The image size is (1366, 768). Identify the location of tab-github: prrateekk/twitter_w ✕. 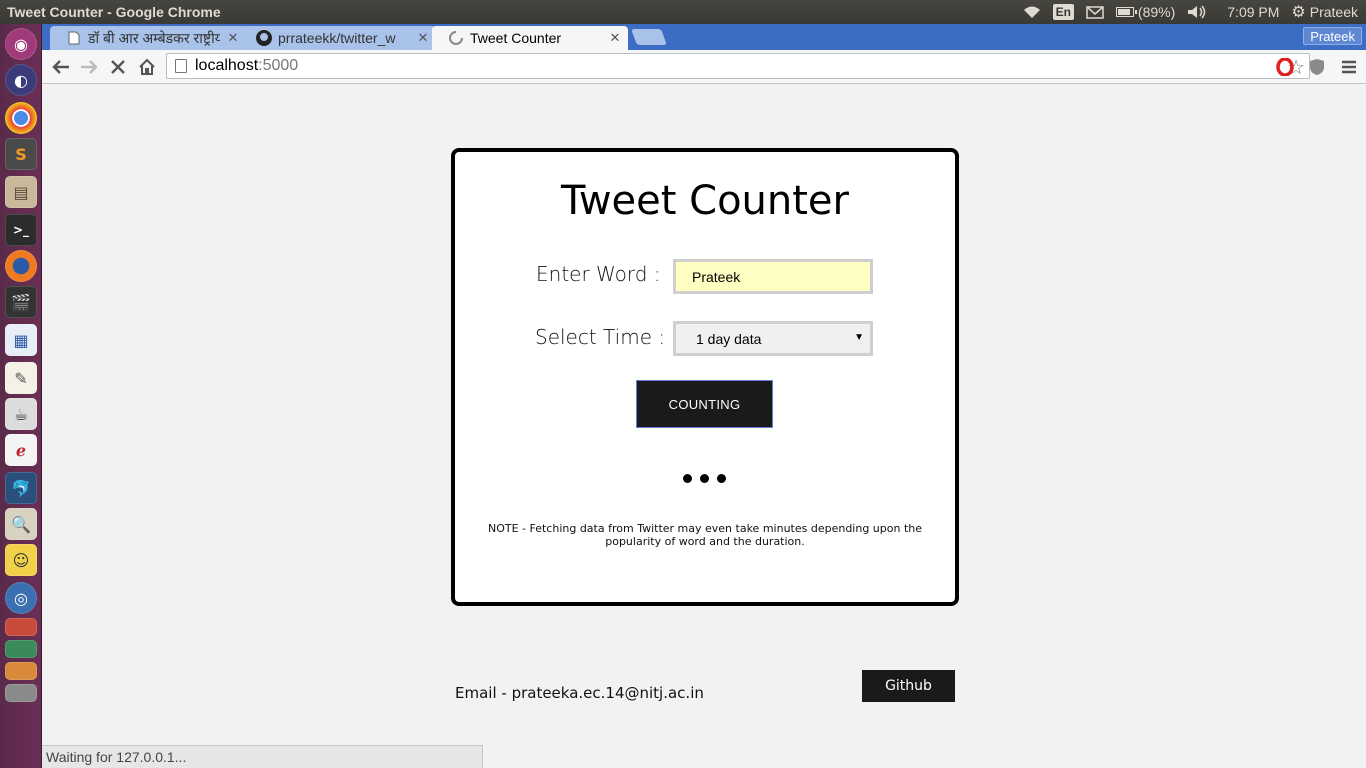
(338, 38).